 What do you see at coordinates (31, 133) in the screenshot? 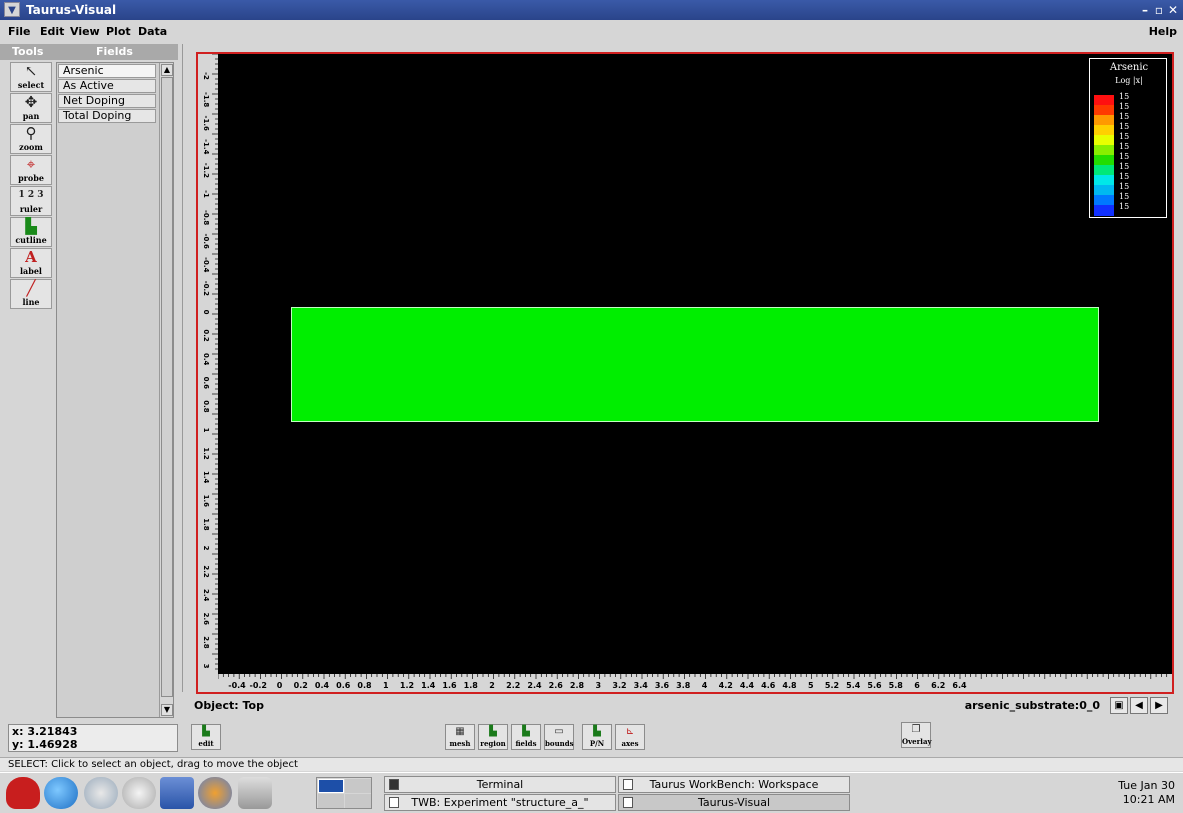
I see `magnifier-icon: ⚲` at bounding box center [31, 133].